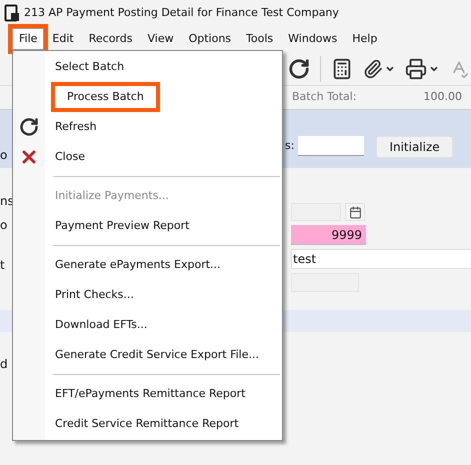 The width and height of the screenshot is (471, 465). Describe the element at coordinates (355, 212) in the screenshot. I see `calendar-button` at that location.